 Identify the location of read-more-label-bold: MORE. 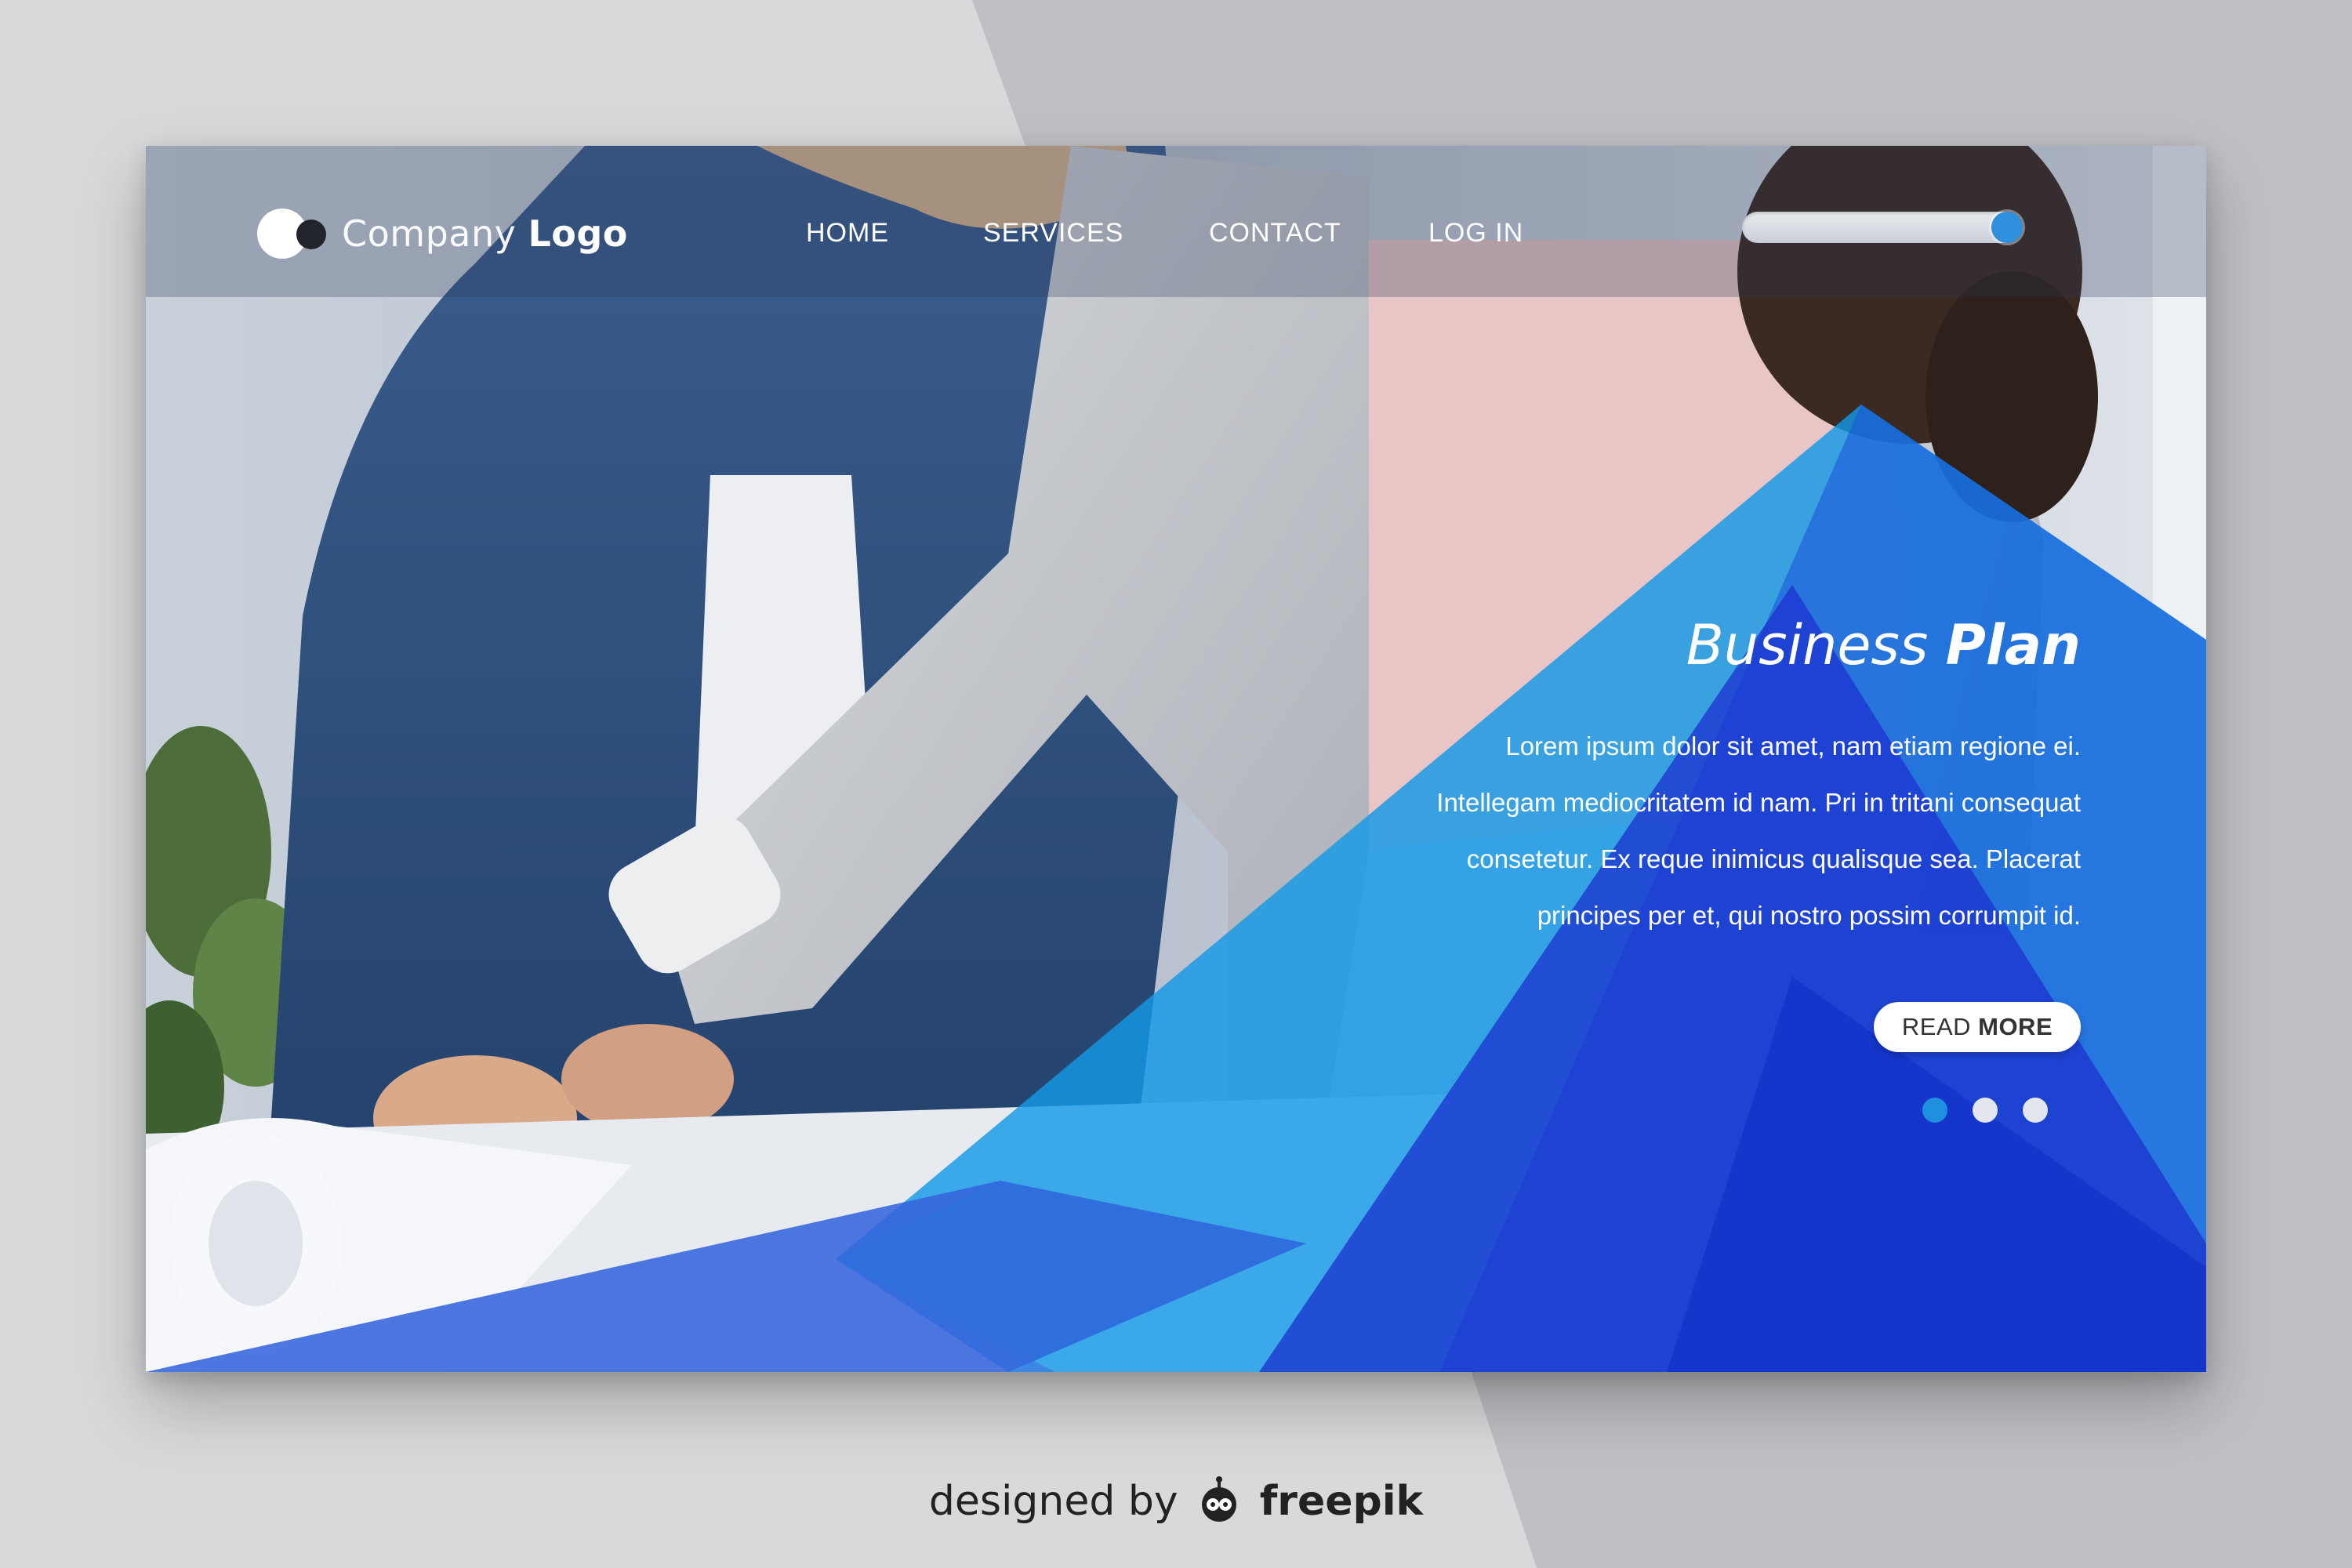
(2015, 1026).